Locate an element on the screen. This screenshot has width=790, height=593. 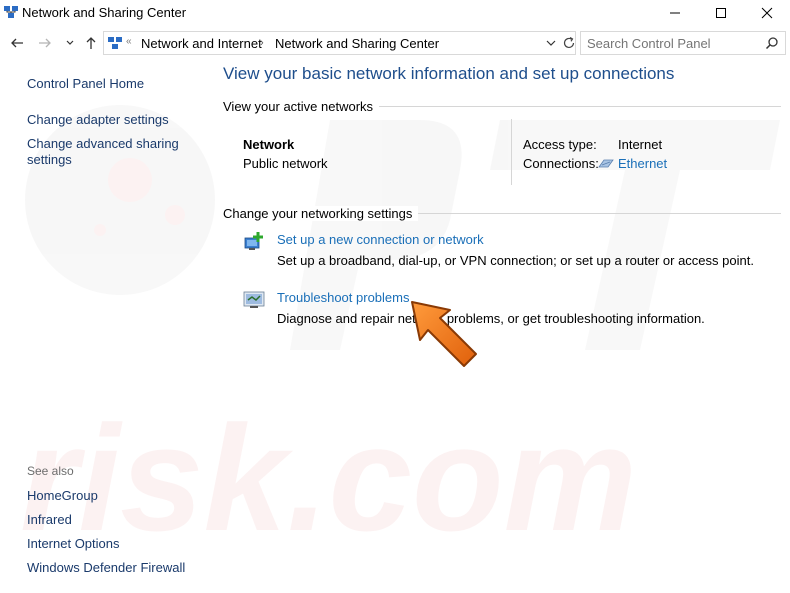
title-bar: Network and Sharing Center is located at coordinates (395, 13).